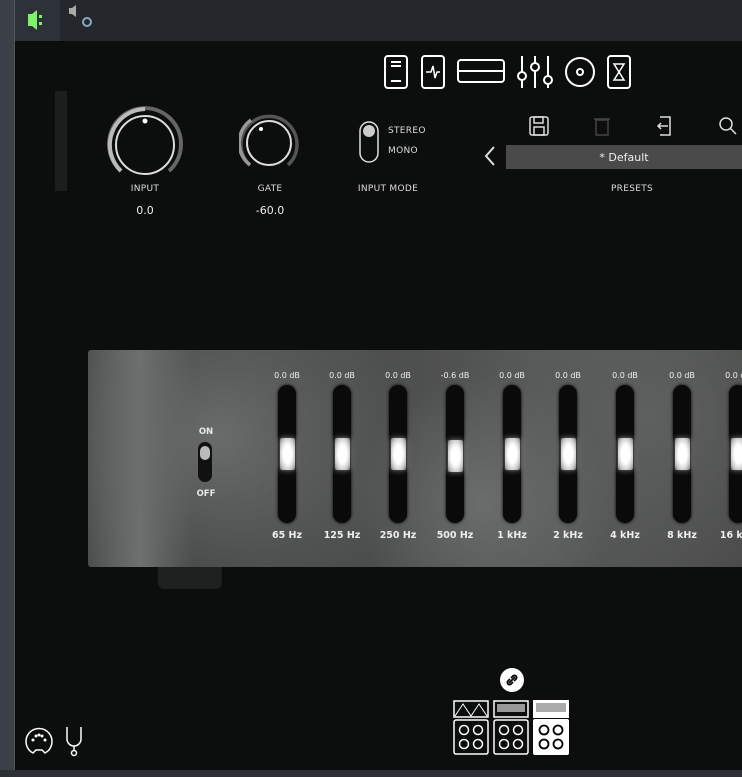 Image resolution: width=742 pixels, height=777 pixels. I want to click on presets-label: PRESETS, so click(632, 189).